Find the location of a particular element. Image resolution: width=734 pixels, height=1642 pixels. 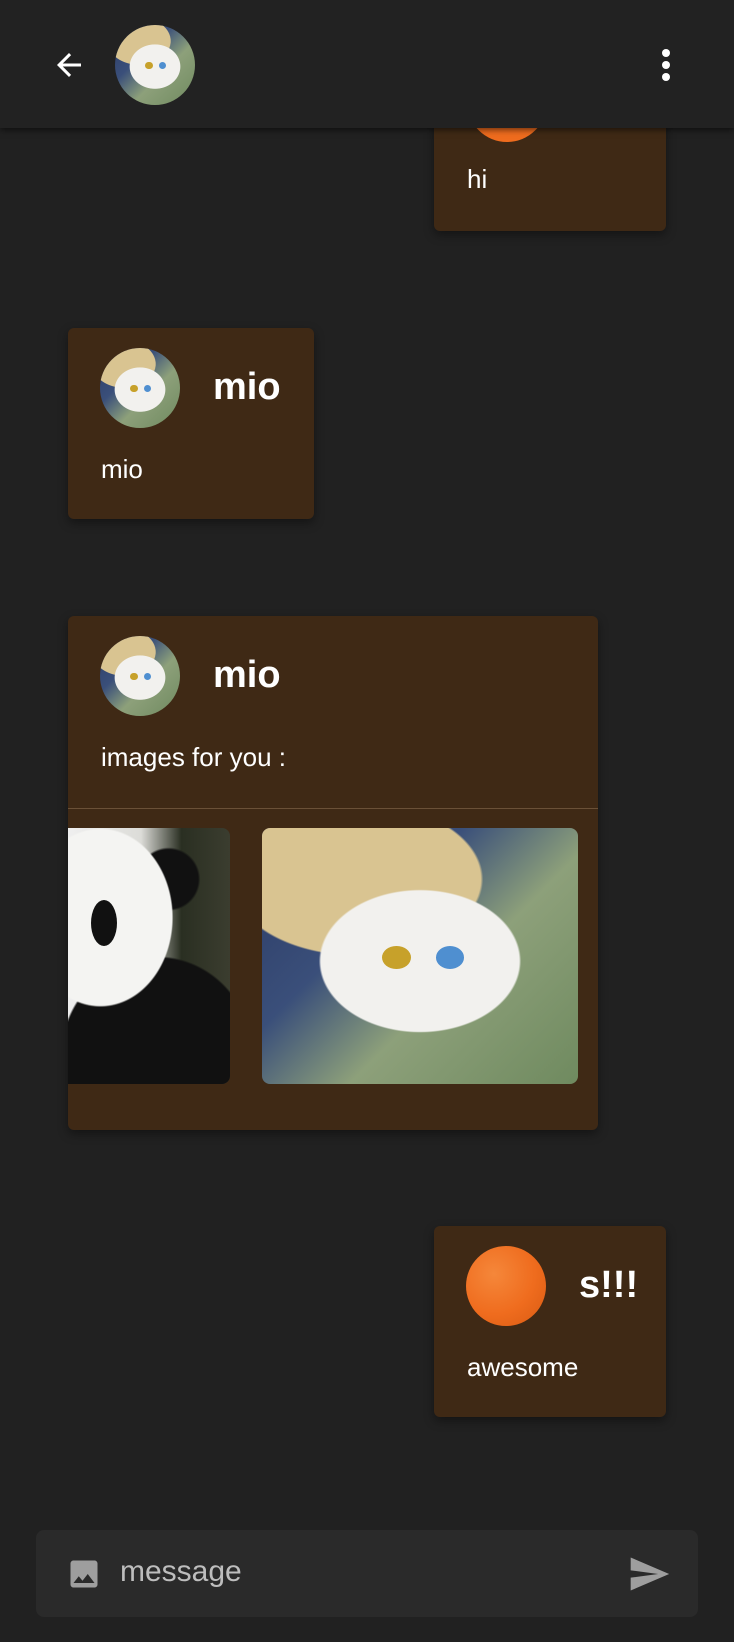

more-vert-icon is located at coordinates (666, 65).